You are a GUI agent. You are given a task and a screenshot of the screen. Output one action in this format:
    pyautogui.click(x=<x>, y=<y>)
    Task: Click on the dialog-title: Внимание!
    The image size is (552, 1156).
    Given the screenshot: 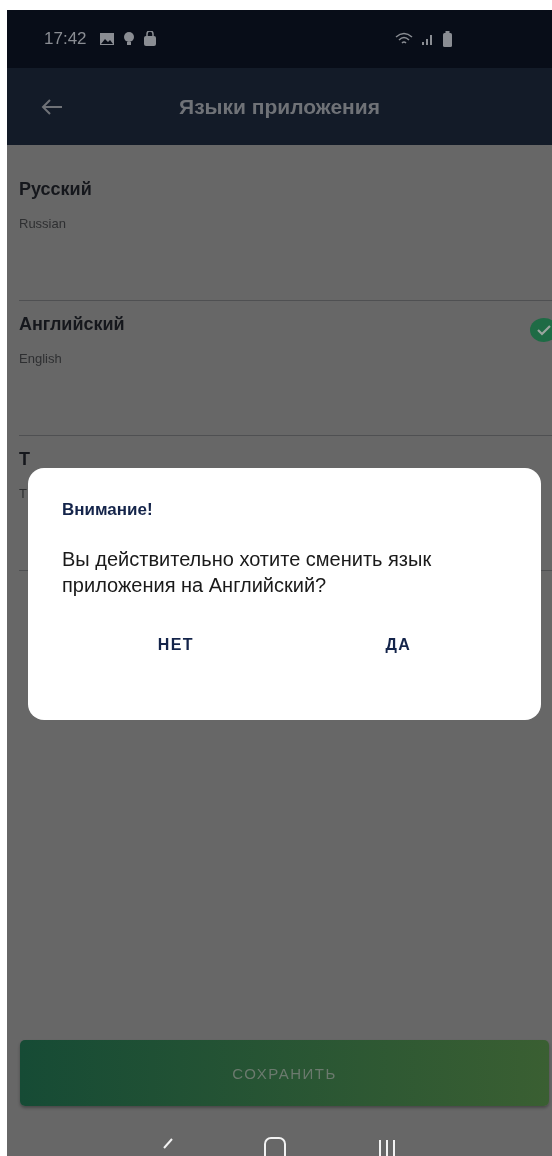 What is the action you would take?
    pyautogui.click(x=108, y=510)
    